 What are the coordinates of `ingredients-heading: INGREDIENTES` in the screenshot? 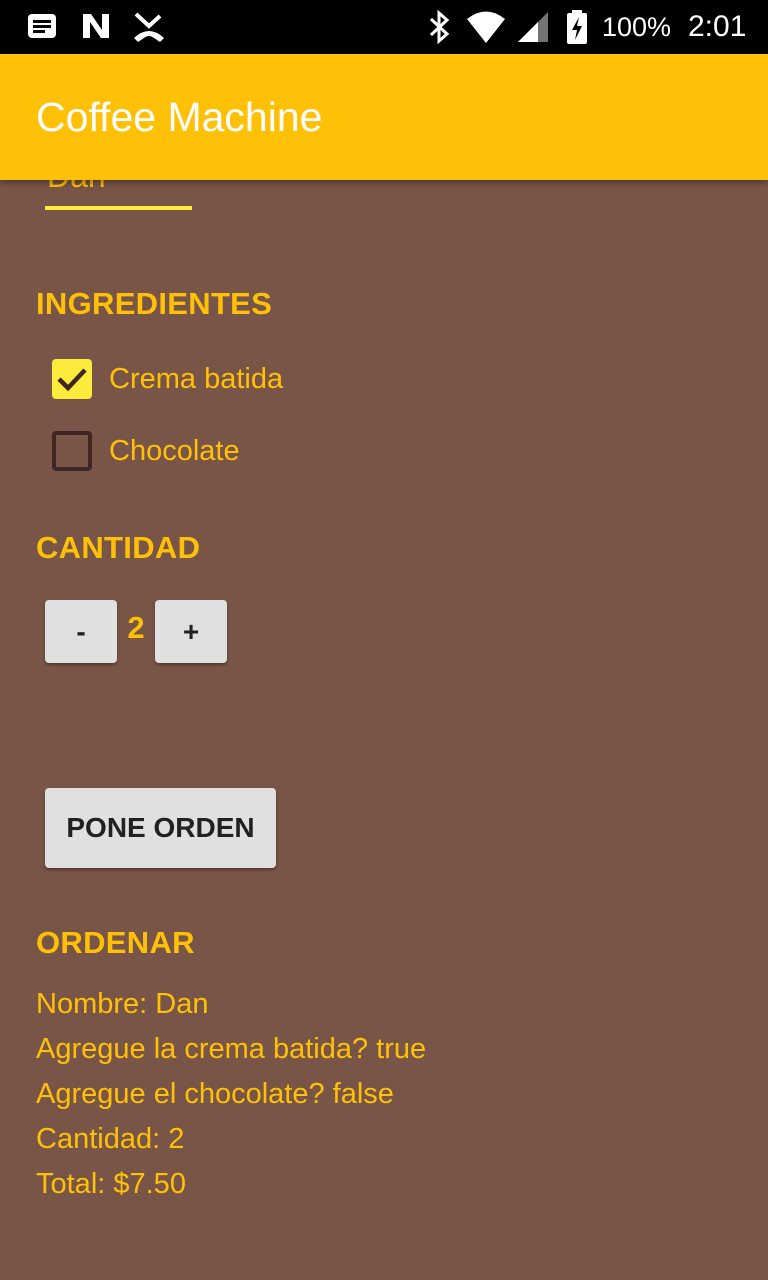 It's located at (154, 303).